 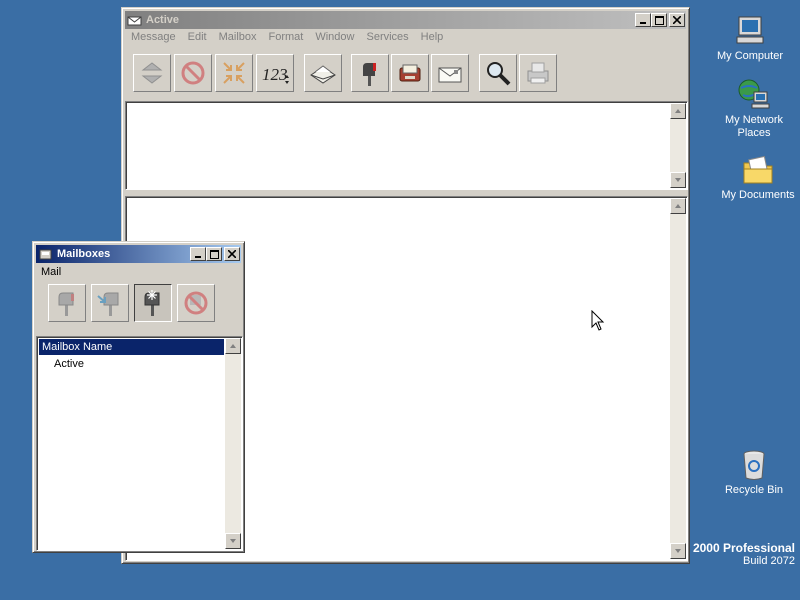 What do you see at coordinates (139, 443) in the screenshot?
I see `mailbox-list: Mailbox Name Active` at bounding box center [139, 443].